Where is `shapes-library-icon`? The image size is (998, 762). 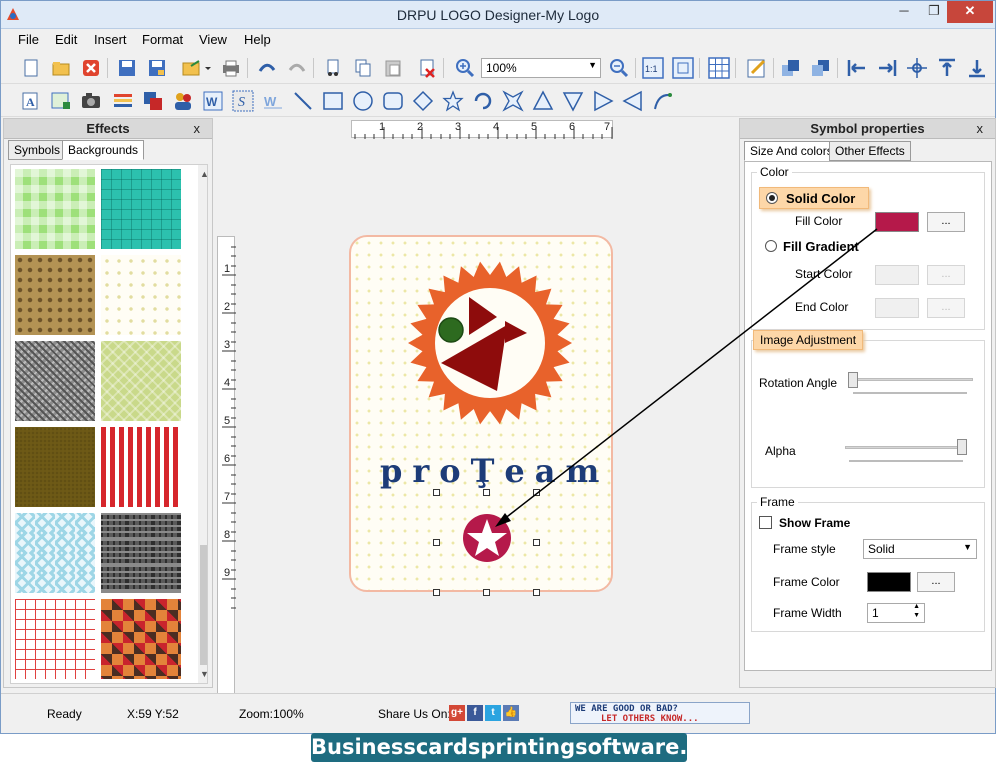 shapes-library-icon is located at coordinates (153, 101).